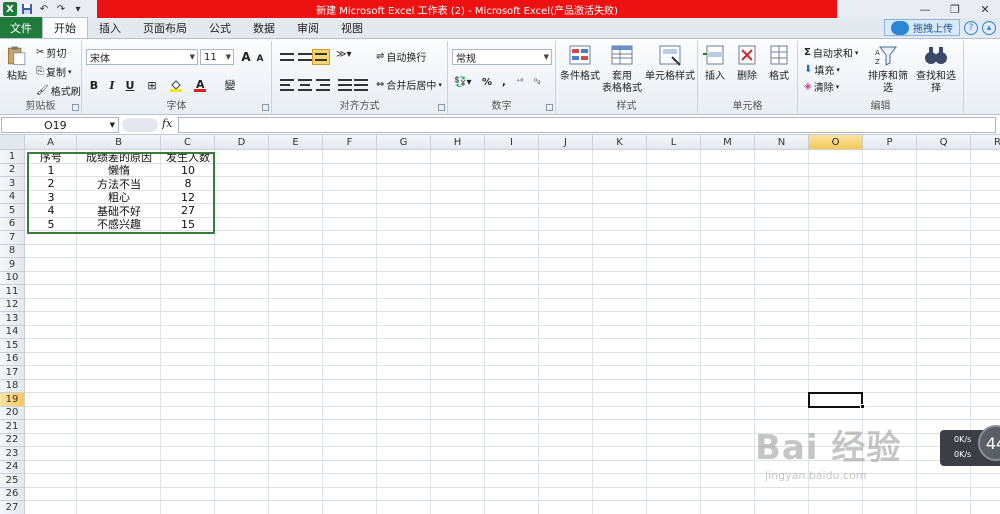  I want to click on row-header-21: 21, so click(12, 427).